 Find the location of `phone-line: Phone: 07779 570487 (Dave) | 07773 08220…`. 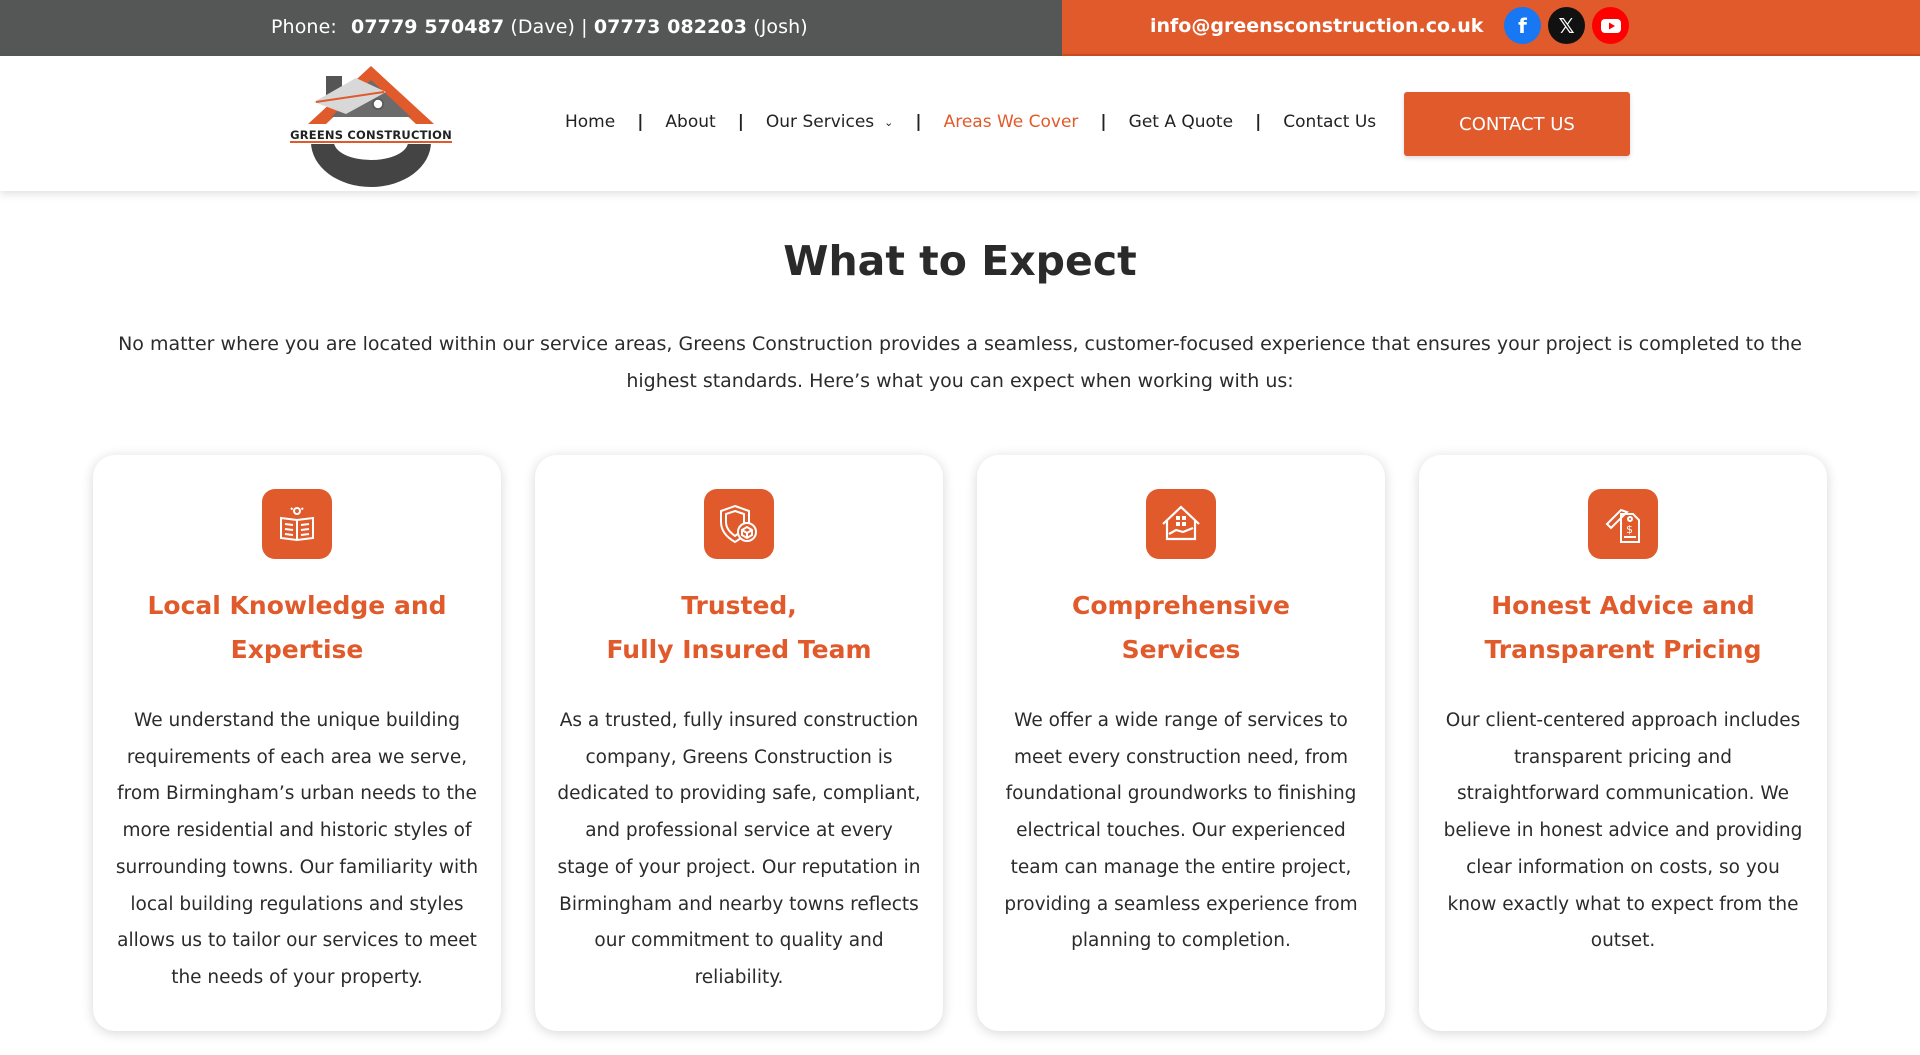

phone-line: Phone: 07779 570487 (Dave) | 07773 08220… is located at coordinates (539, 27).